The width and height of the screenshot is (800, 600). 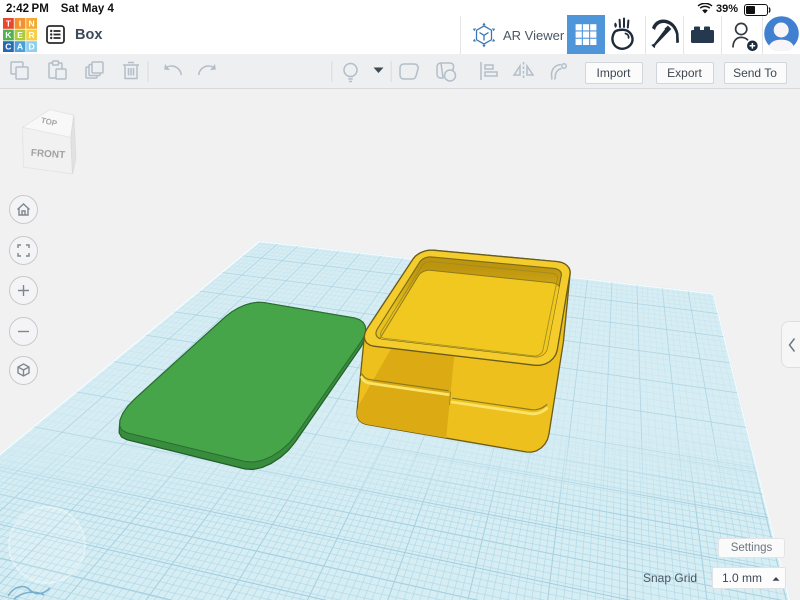 I want to click on svg-text: T, so click(x=8, y=23).